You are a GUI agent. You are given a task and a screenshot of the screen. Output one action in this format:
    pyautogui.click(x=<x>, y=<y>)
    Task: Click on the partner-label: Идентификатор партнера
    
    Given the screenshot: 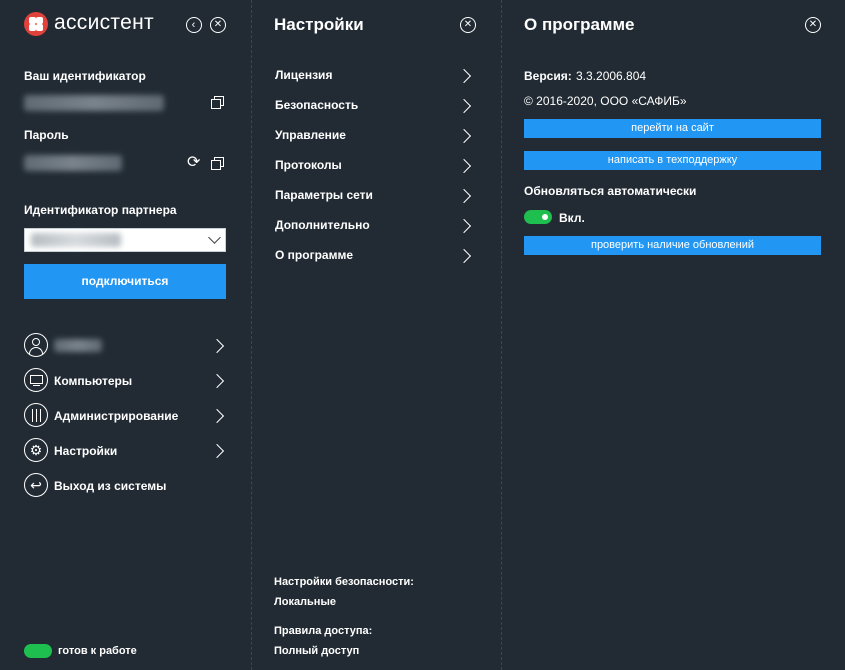 What is the action you would take?
    pyautogui.click(x=100, y=210)
    